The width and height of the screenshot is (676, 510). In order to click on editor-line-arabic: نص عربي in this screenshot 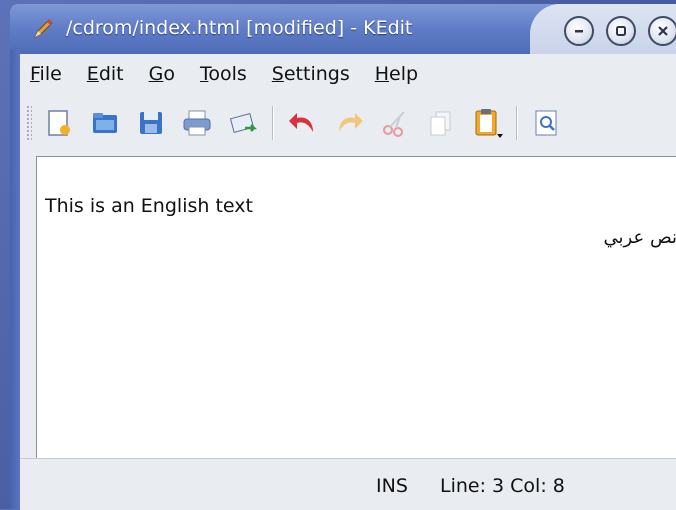, I will do `click(639, 237)`.